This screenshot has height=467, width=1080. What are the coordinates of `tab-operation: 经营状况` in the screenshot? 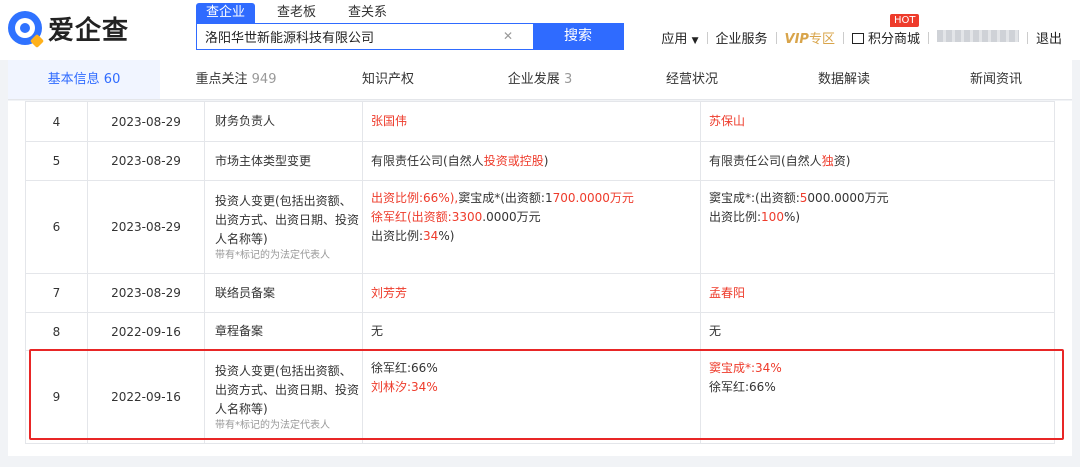 It's located at (692, 79).